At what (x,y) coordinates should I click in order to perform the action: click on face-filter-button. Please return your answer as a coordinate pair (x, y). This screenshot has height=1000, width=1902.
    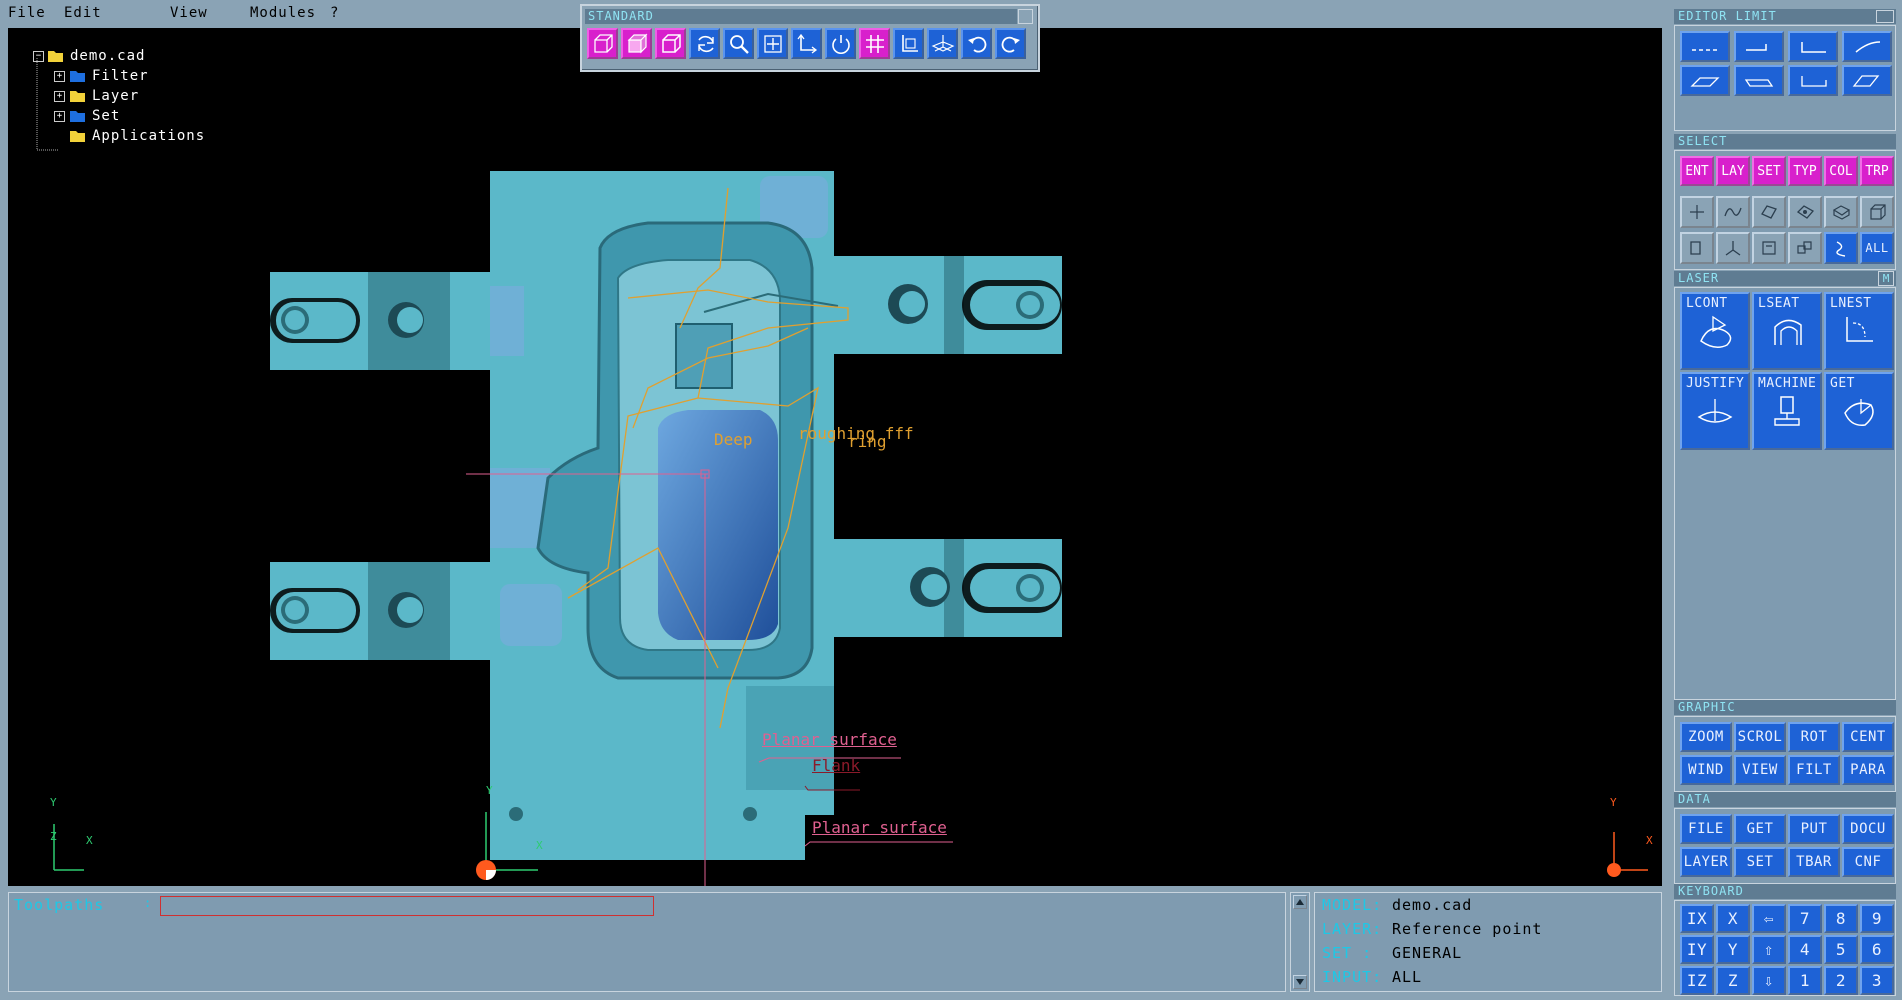
    Looking at the image, I should click on (1805, 212).